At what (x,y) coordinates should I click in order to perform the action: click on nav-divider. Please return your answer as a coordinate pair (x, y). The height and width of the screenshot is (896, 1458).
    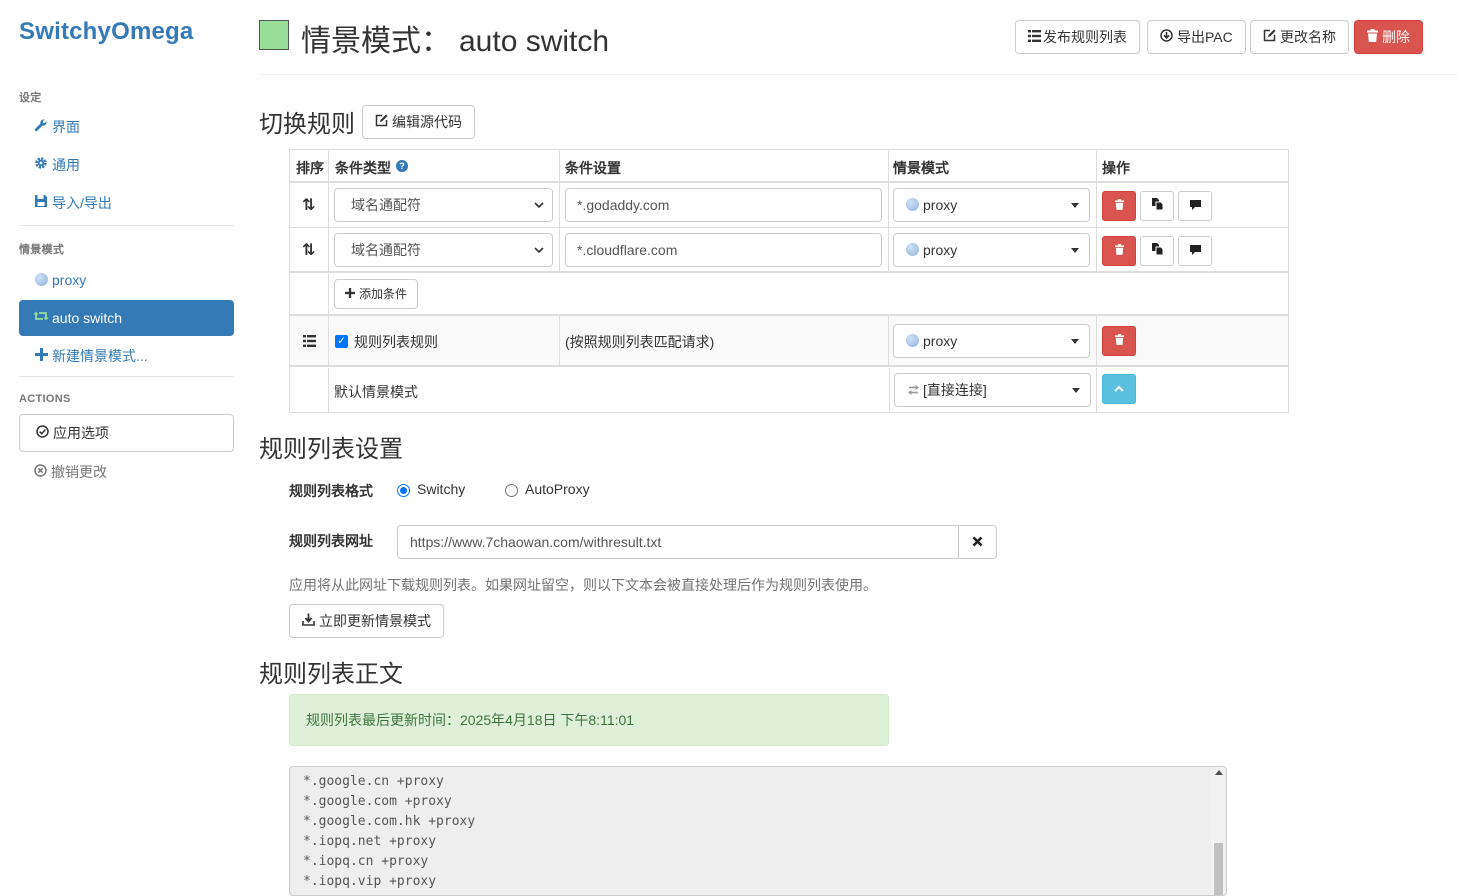
    Looking at the image, I should click on (126, 225).